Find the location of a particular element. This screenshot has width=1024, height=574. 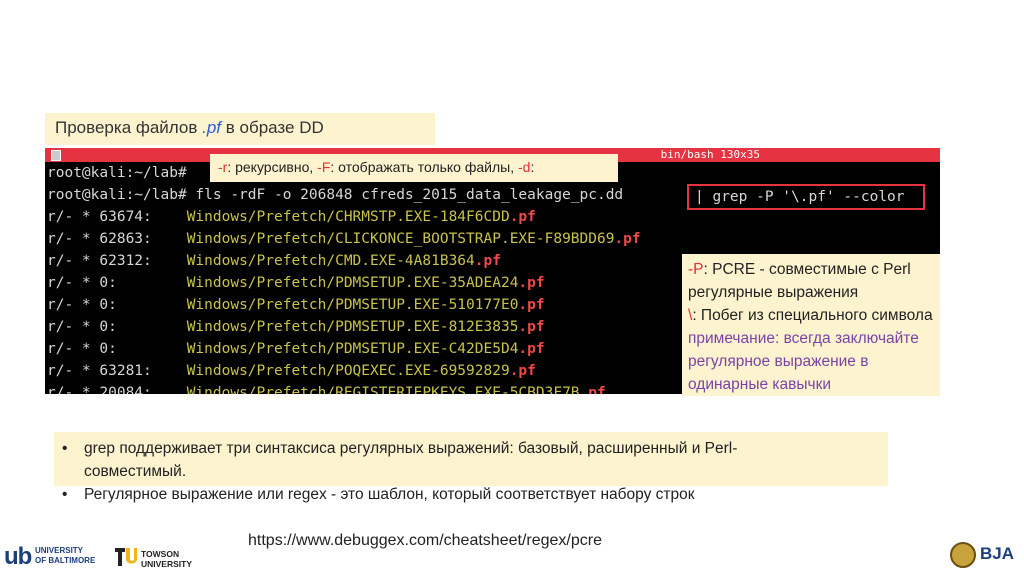

terminal-title: bin/bash 130x35 is located at coordinates (710, 154).